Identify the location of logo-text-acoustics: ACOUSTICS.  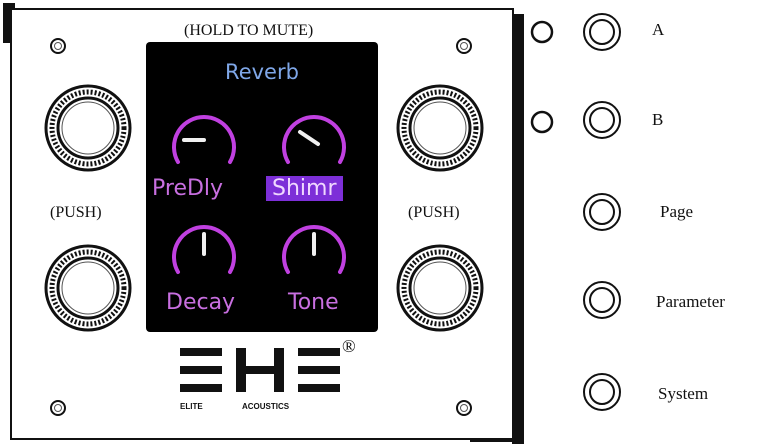
(266, 406).